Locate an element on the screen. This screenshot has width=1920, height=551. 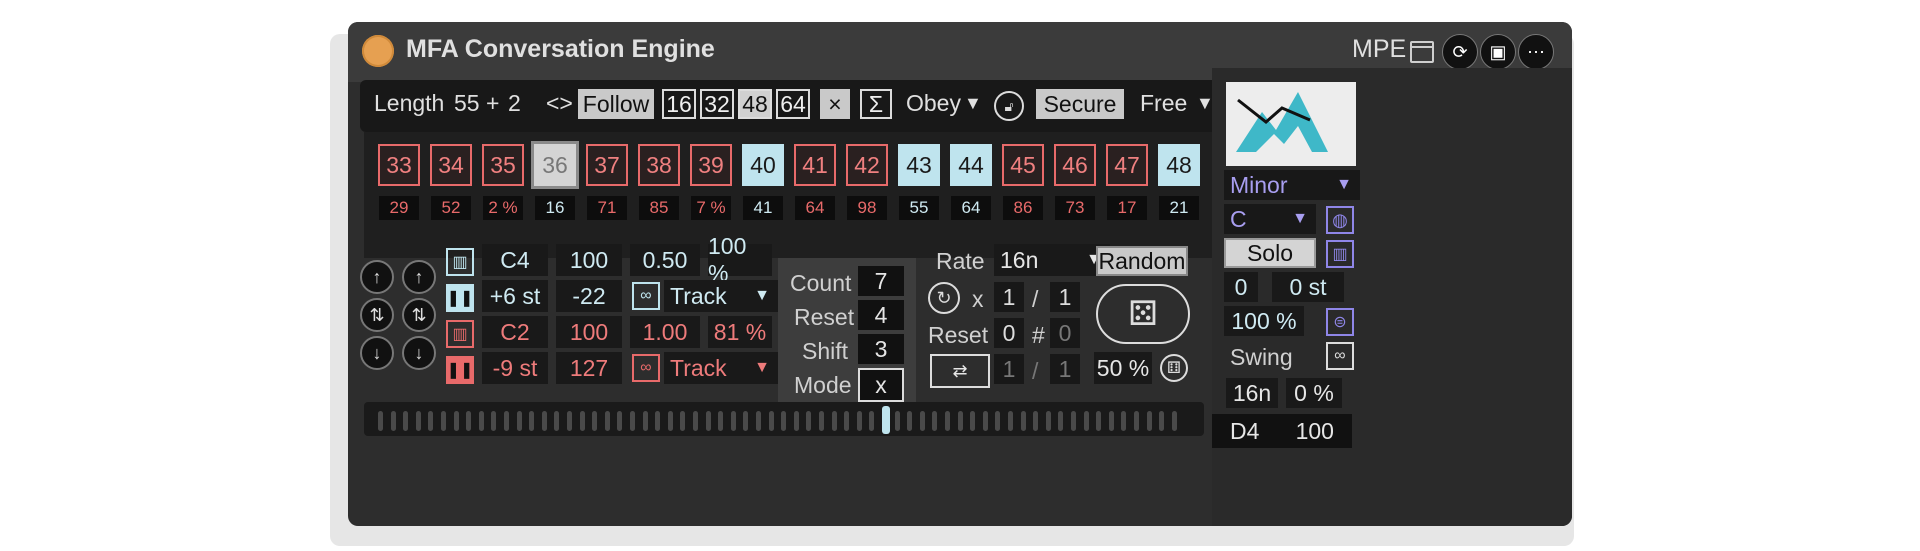
rate-dropdown: 16n ▼ is located at coordinates (1052, 260).